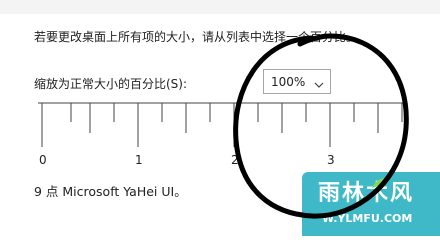 This screenshot has width=440, height=240. Describe the element at coordinates (331, 160) in the screenshot. I see `ruler-label-3: 3` at that location.